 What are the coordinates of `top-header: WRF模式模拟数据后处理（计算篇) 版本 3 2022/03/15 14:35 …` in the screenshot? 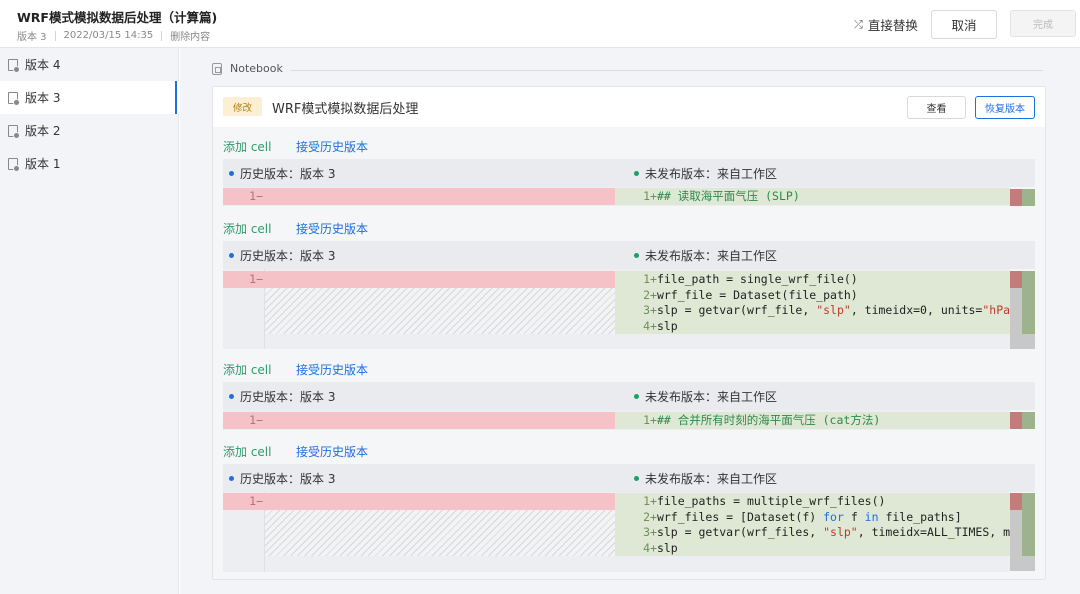 It's located at (540, 24).